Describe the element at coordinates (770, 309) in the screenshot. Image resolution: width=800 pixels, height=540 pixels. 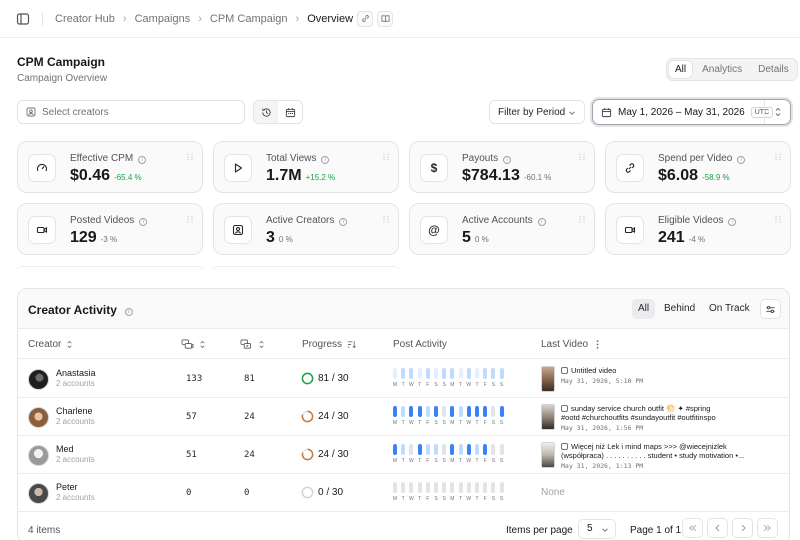
I see `table-settings-button` at that location.